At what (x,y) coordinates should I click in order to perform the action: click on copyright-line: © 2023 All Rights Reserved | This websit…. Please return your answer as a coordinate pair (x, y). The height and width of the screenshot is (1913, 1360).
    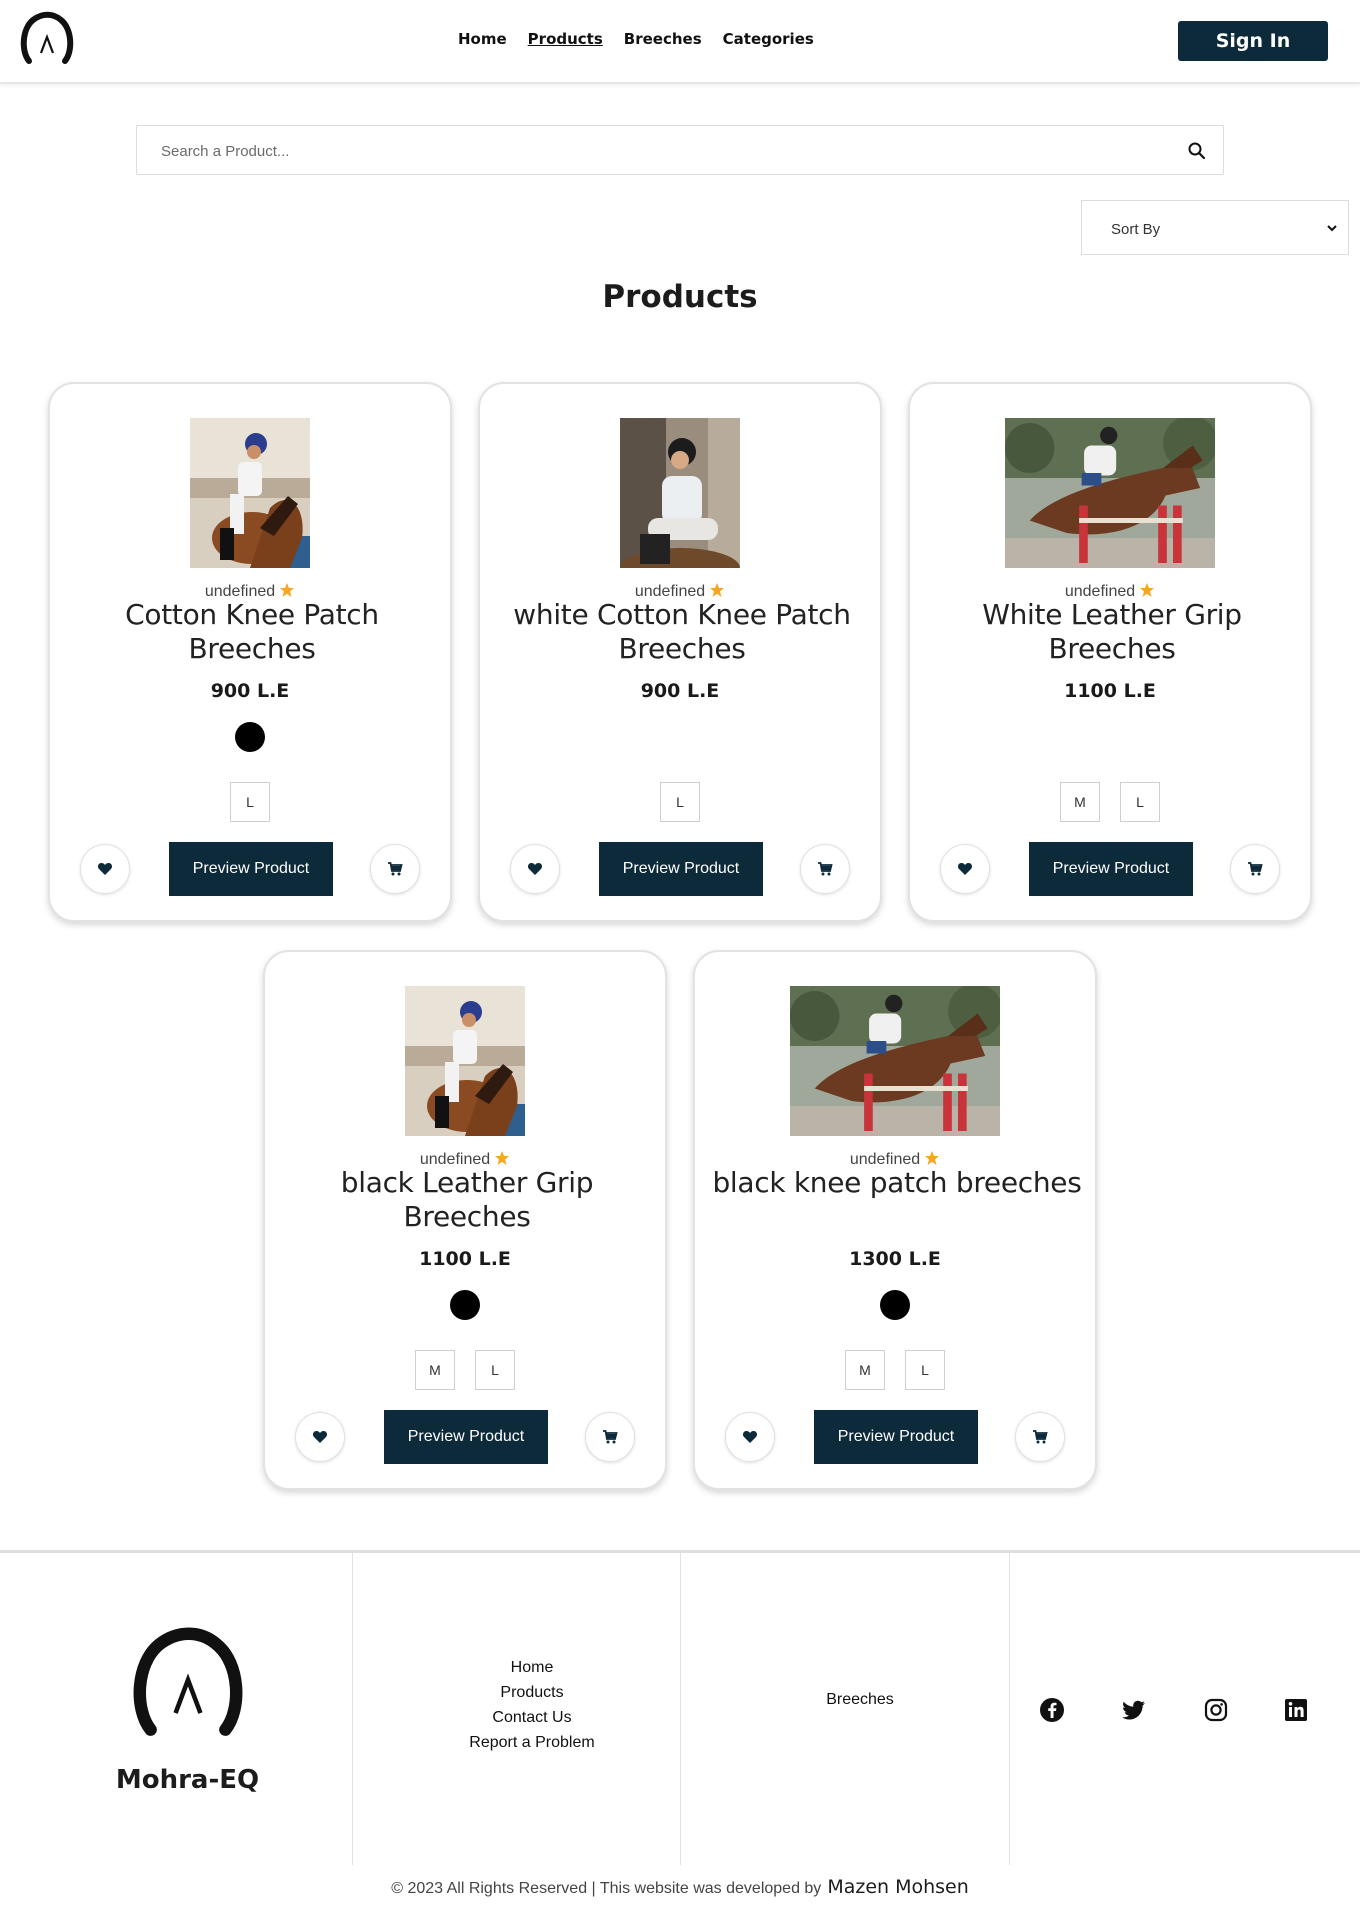
    Looking at the image, I should click on (680, 1887).